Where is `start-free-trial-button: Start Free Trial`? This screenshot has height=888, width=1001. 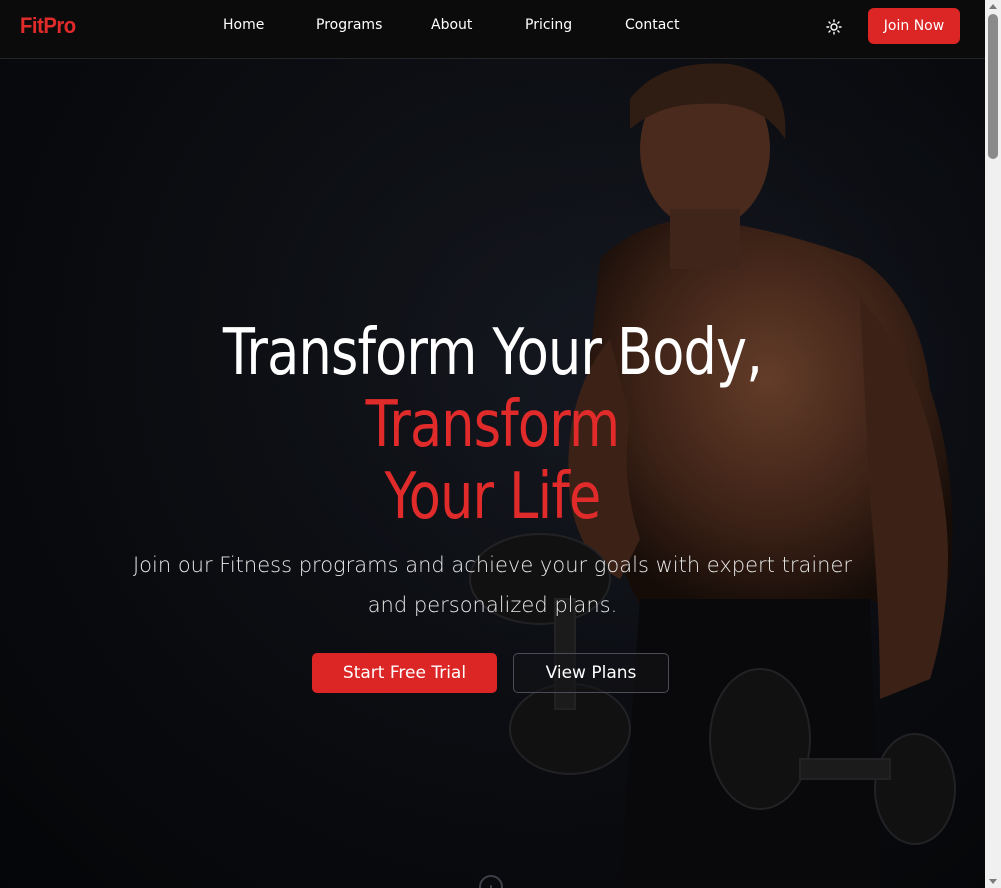 start-free-trial-button: Start Free Trial is located at coordinates (404, 673).